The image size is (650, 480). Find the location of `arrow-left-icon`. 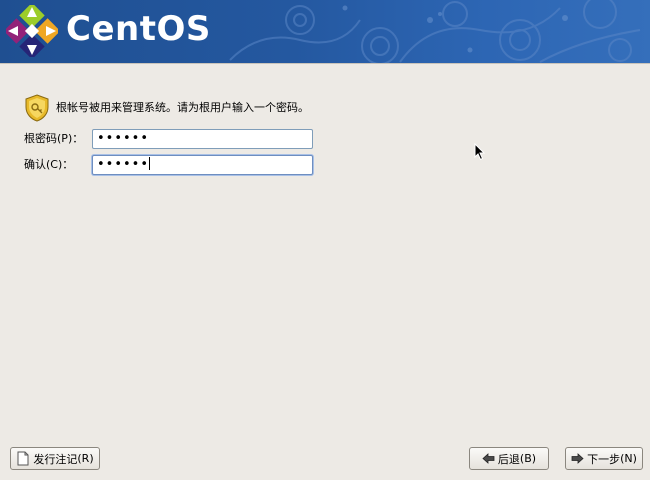

arrow-left-icon is located at coordinates (488, 458).